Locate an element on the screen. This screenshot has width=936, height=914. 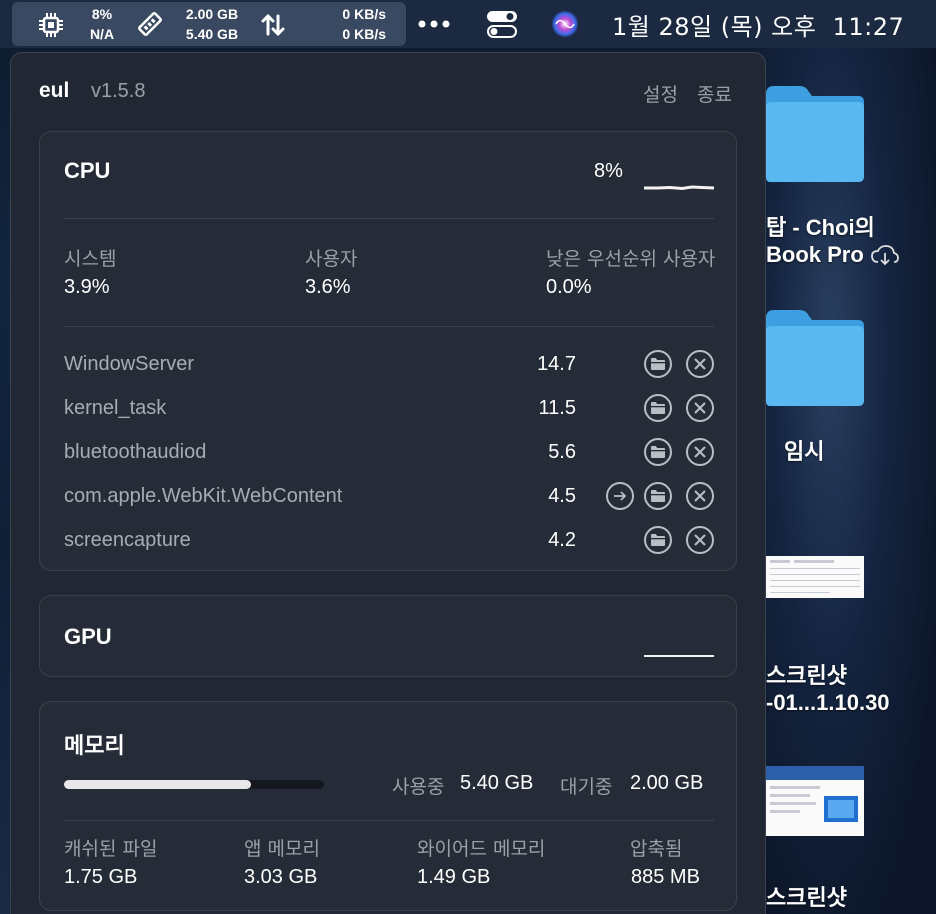
cpu-usage: 8% is located at coordinates (608, 171).